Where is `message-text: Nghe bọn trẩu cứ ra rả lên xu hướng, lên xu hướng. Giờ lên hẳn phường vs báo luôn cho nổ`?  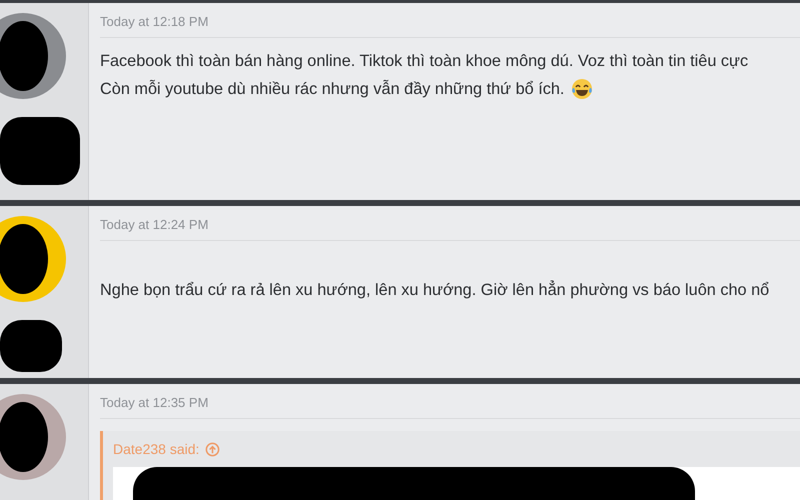 message-text: Nghe bọn trẩu cứ ra rả lên xu hướng, lên xu hướng. Giờ lên hẳn phường vs báo luôn cho nổ is located at coordinates (435, 290).